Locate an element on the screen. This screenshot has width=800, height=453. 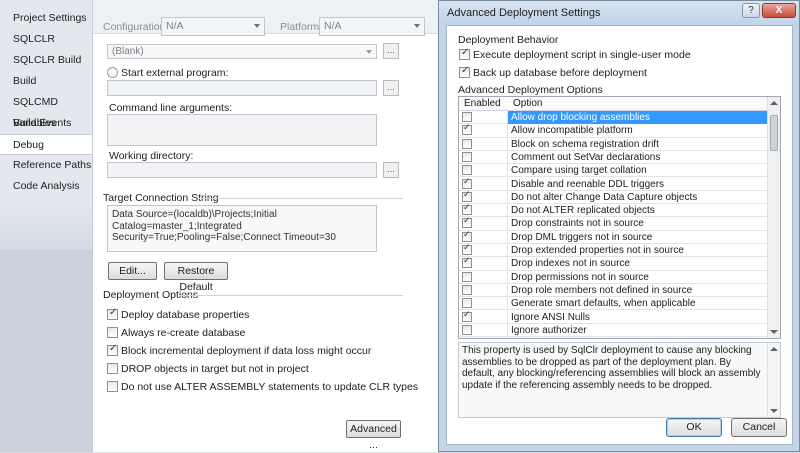
table-row: Drop indexes not in source is located at coordinates (613, 263).